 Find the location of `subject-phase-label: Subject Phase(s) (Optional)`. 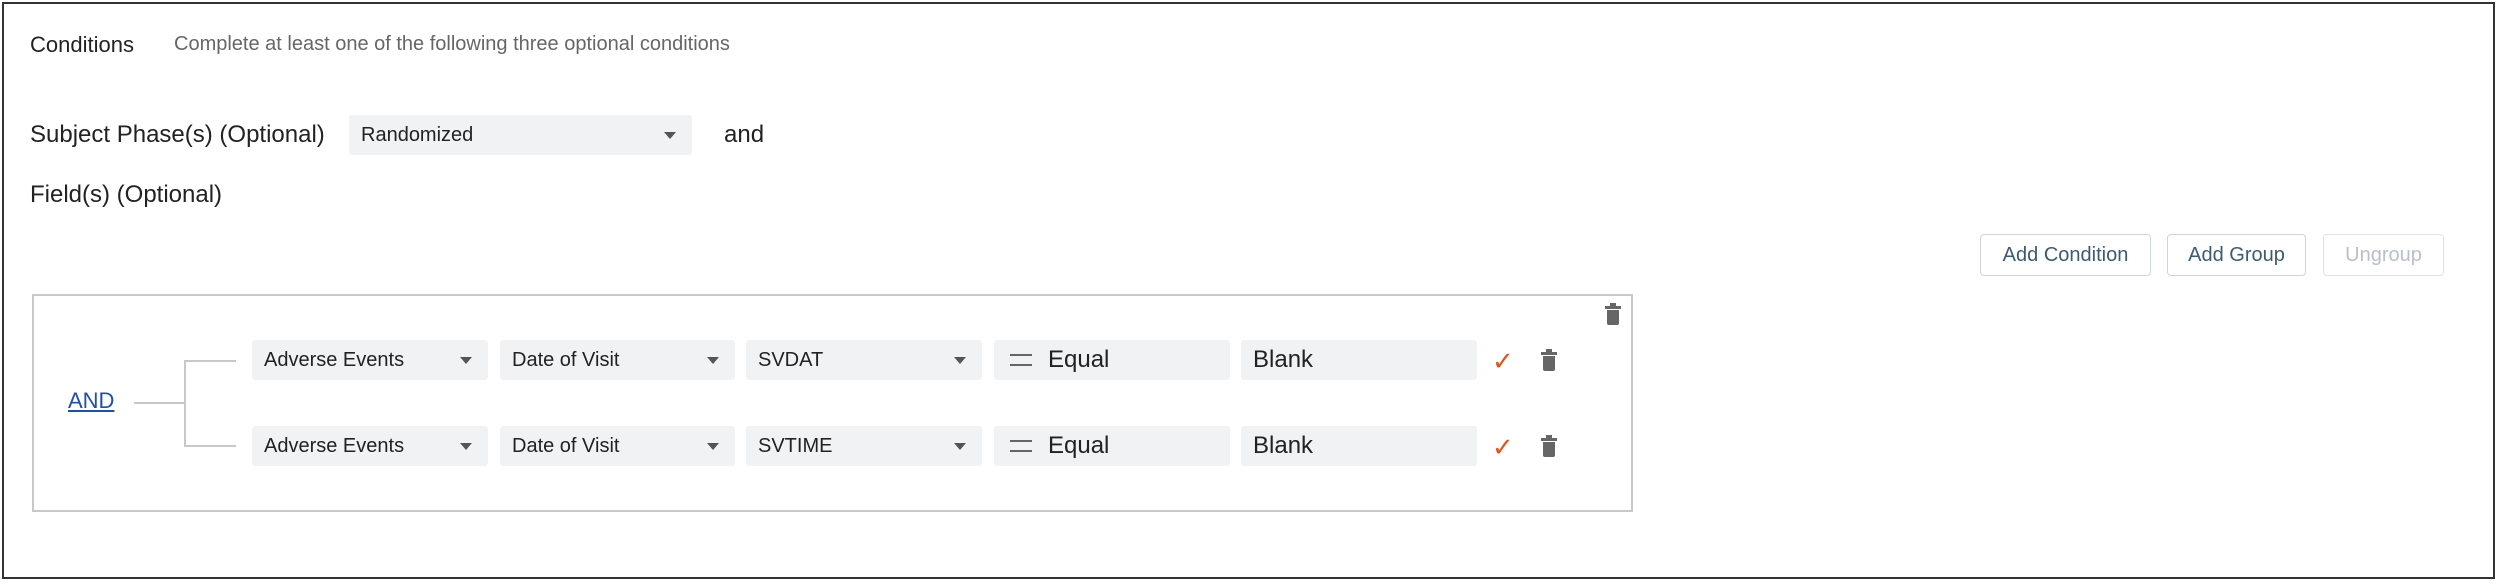

subject-phase-label: Subject Phase(s) (Optional) is located at coordinates (177, 134).